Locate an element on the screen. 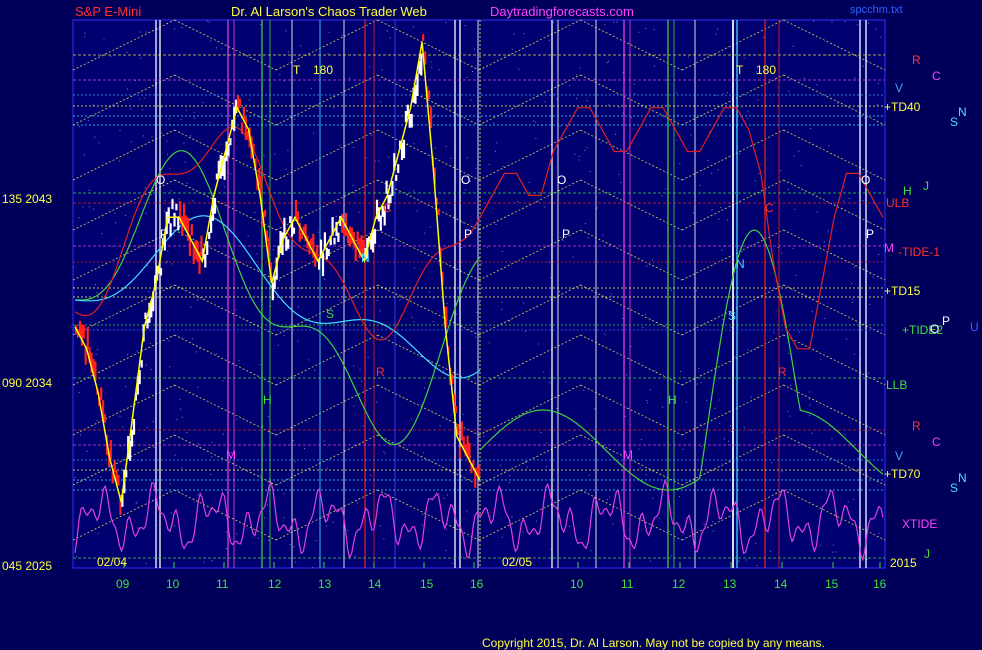 The width and height of the screenshot is (982, 650). right-side-label: S is located at coordinates (954, 122).